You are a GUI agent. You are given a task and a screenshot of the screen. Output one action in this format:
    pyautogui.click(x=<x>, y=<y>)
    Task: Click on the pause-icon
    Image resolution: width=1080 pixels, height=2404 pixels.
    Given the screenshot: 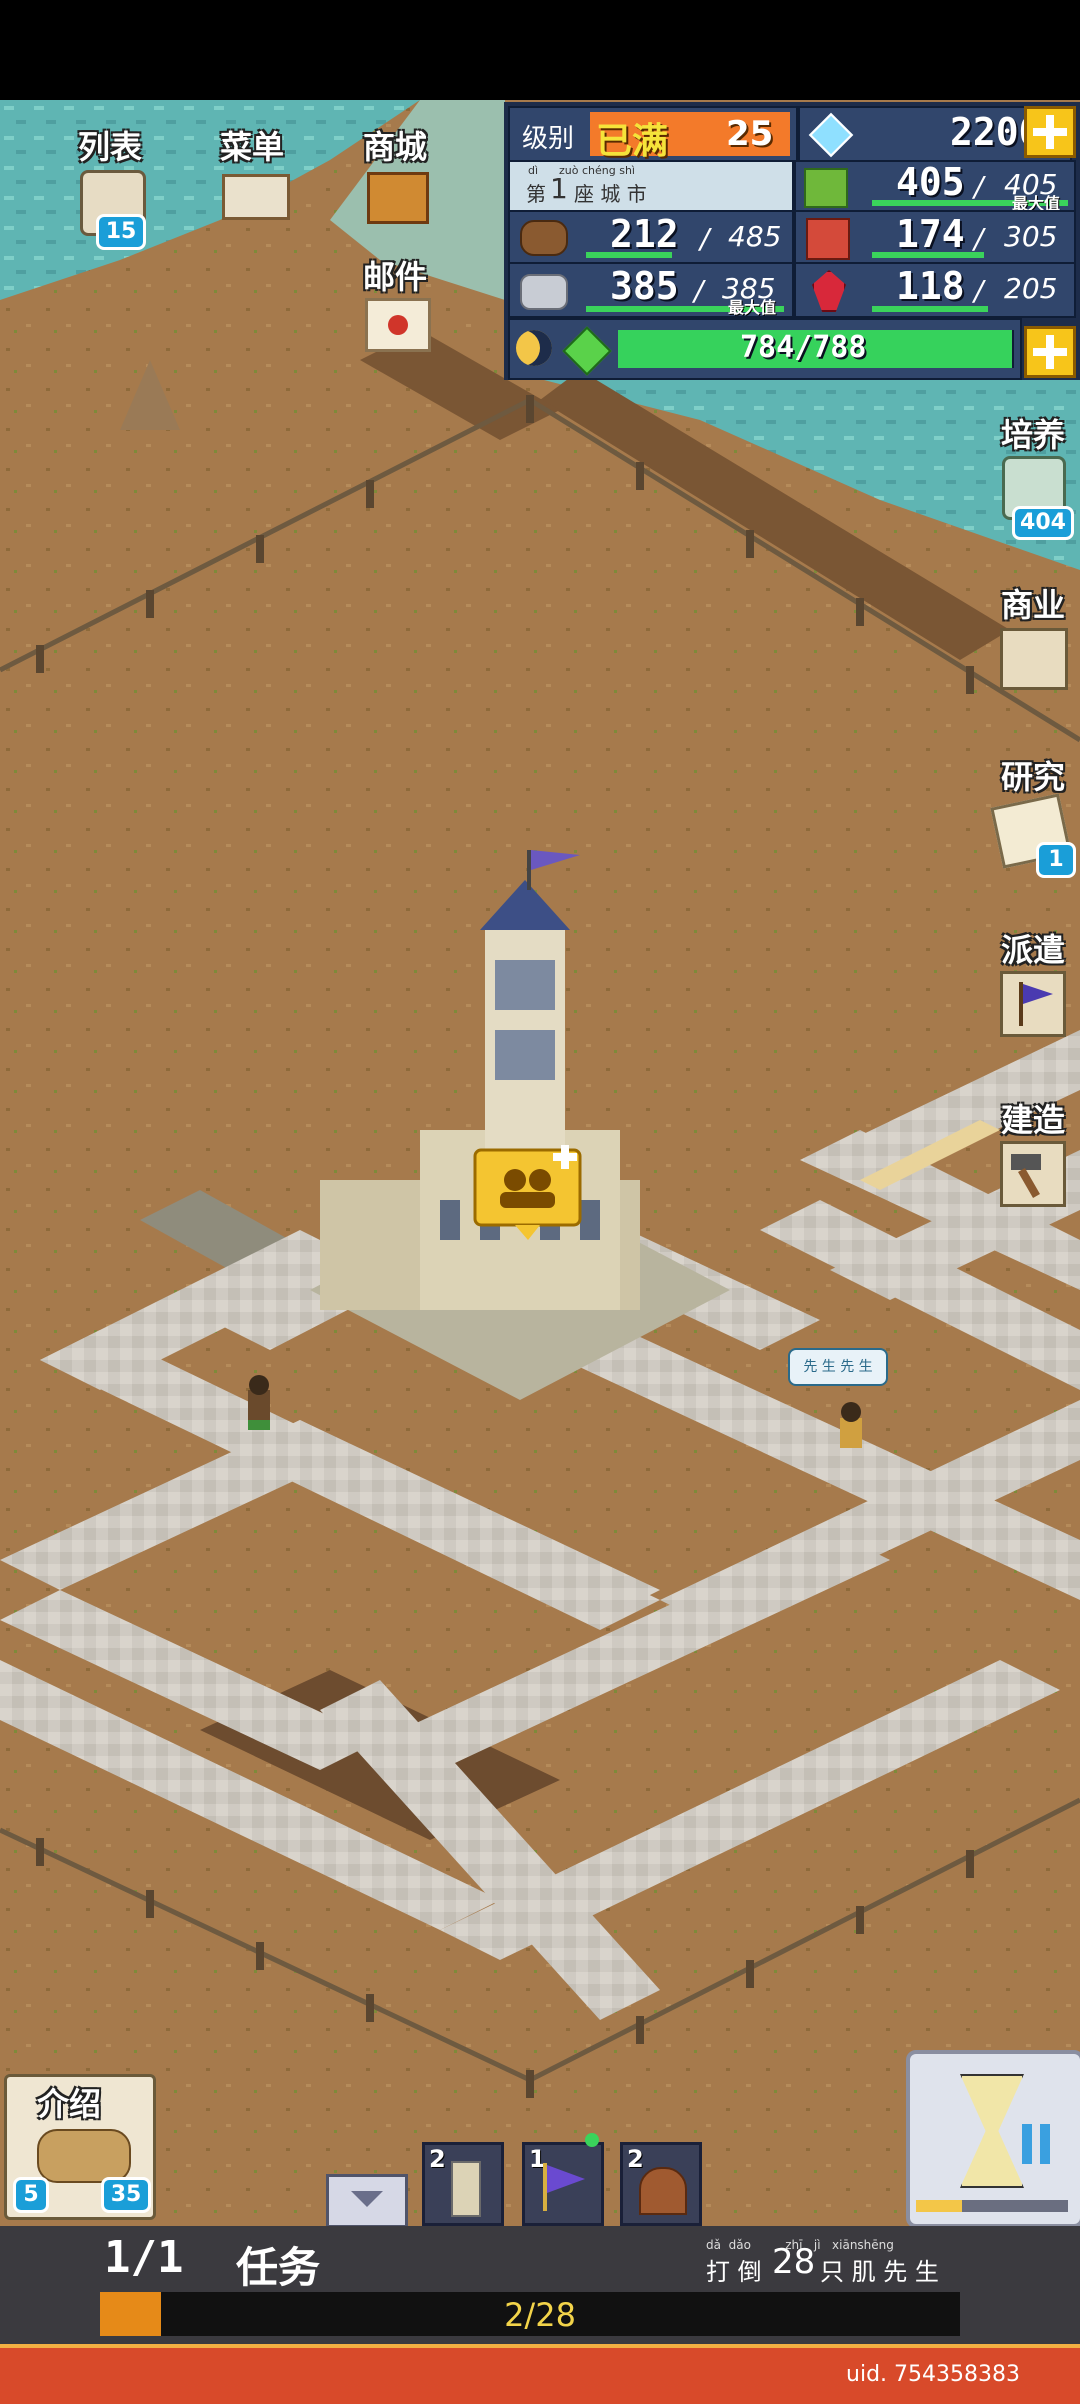 What is the action you would take?
    pyautogui.click(x=1027, y=2144)
    